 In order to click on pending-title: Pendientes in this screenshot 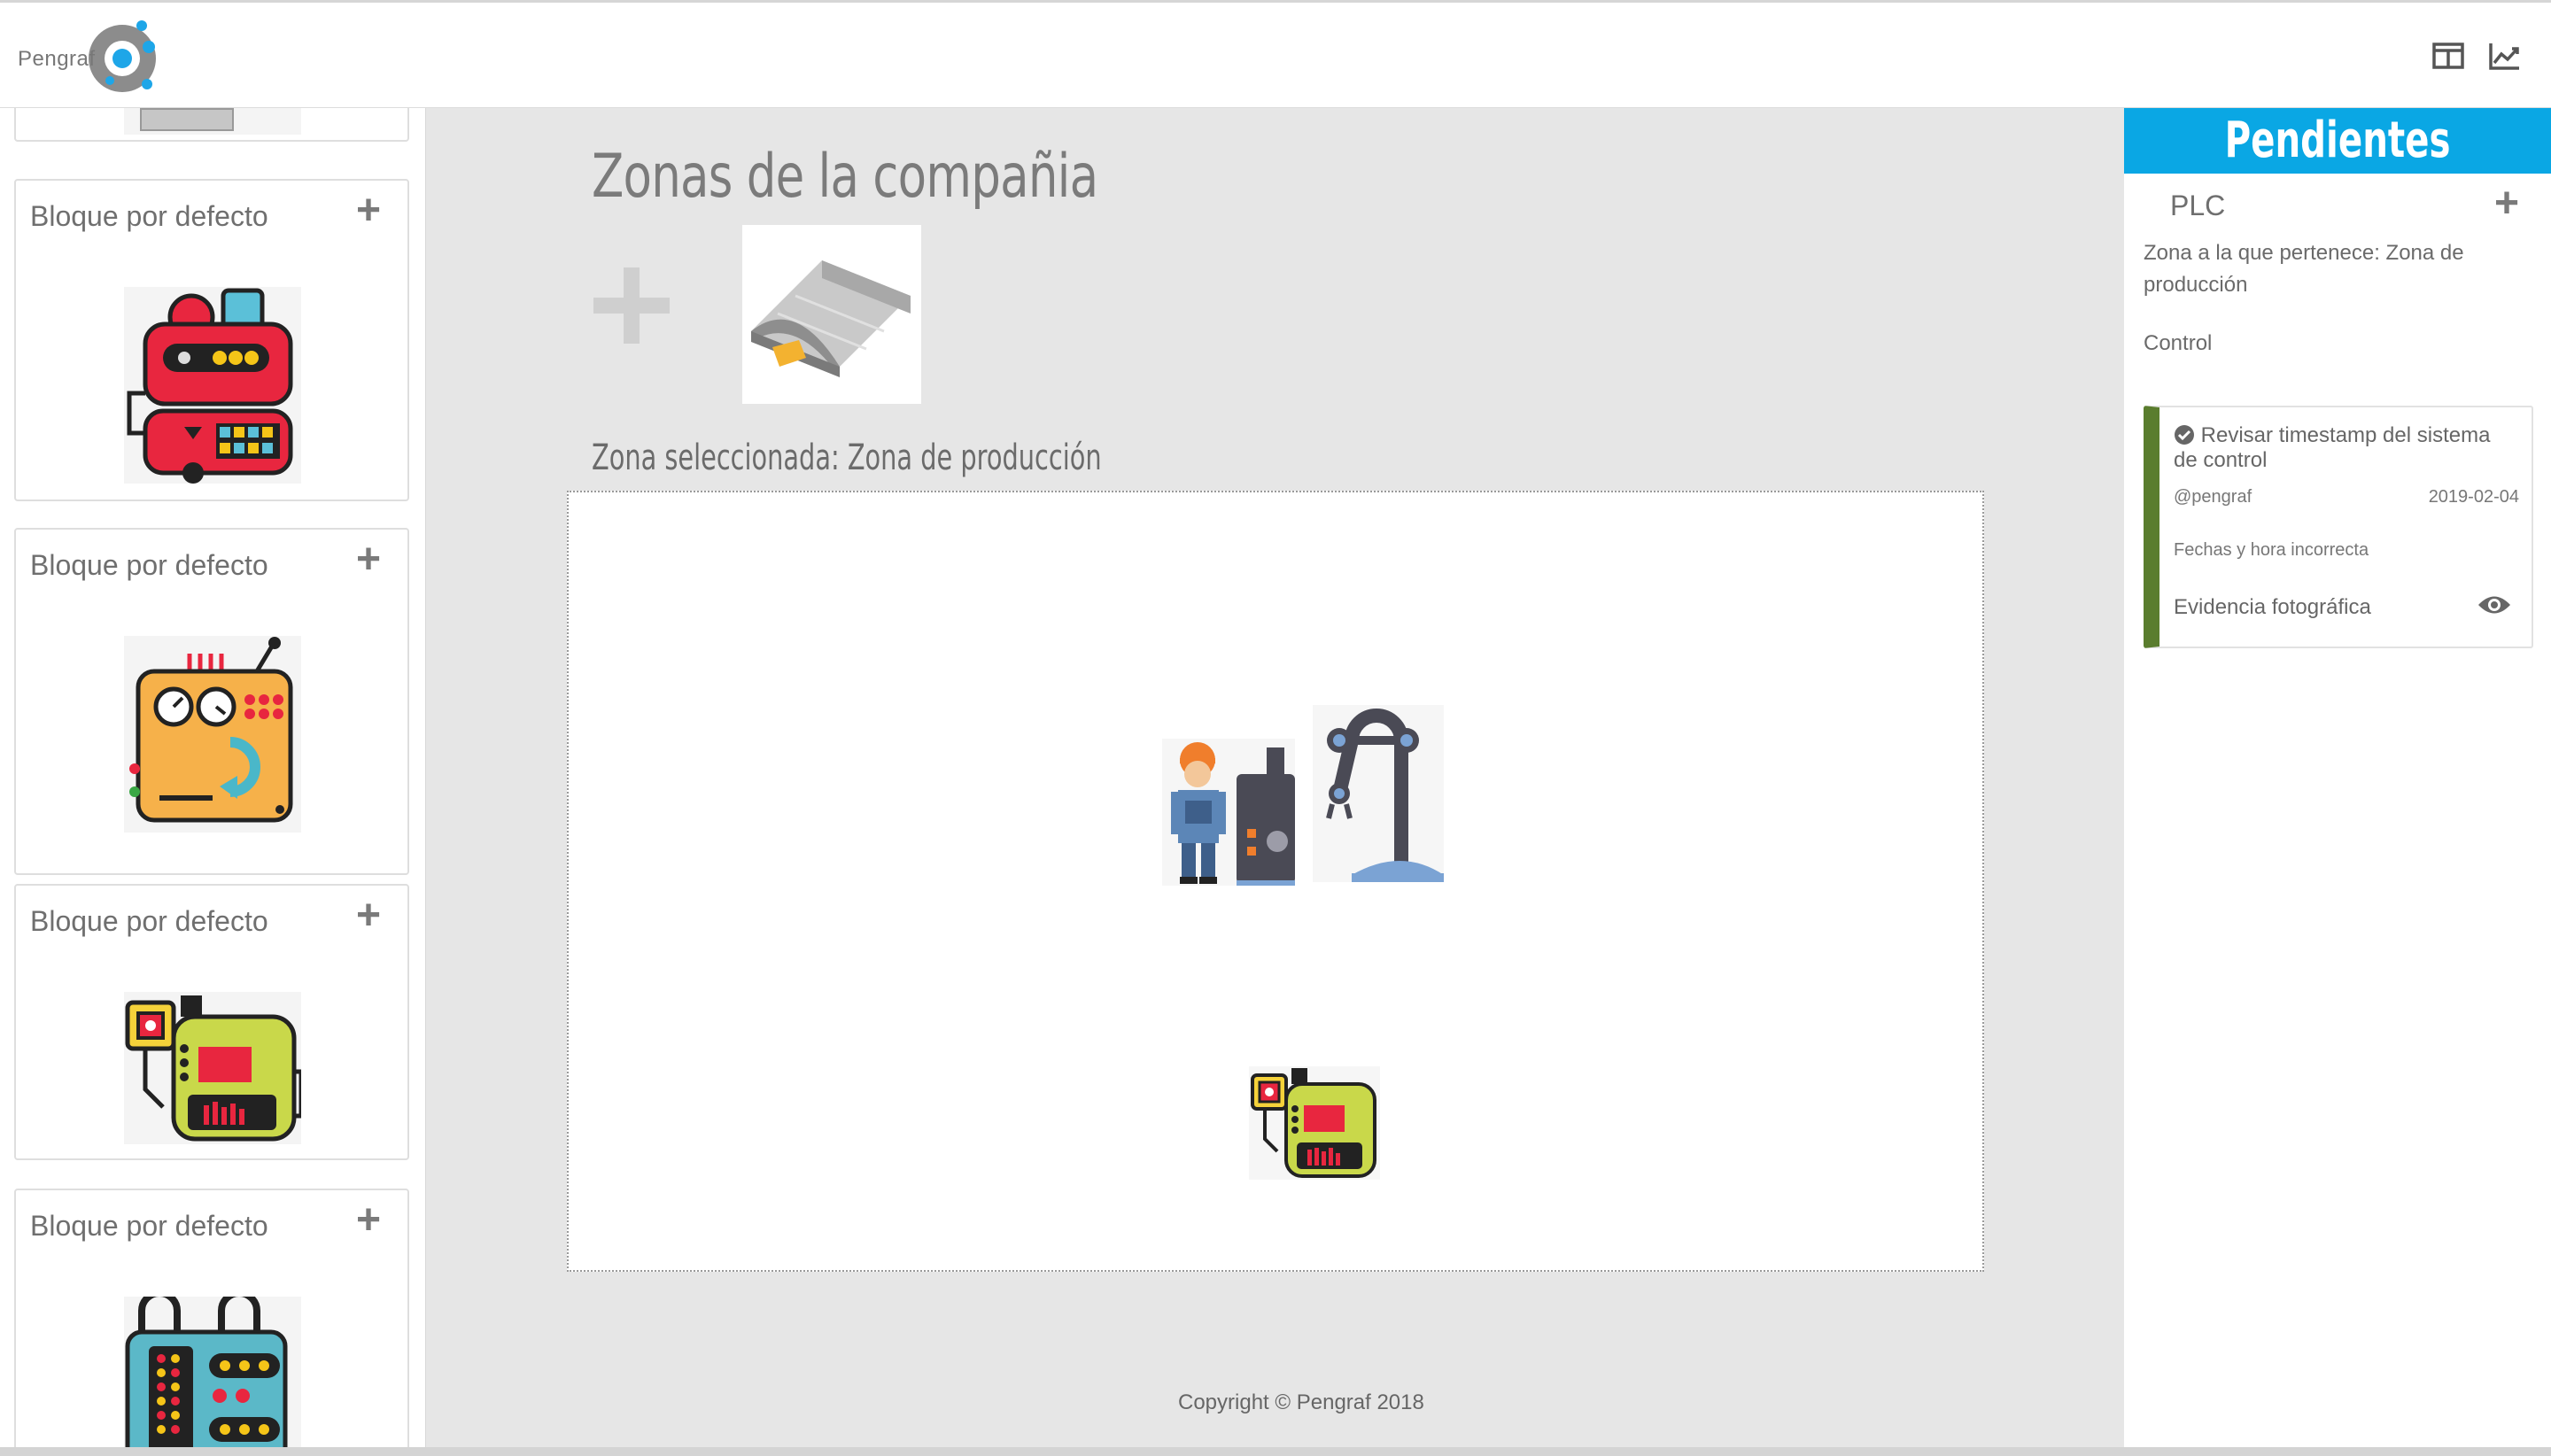, I will do `click(2337, 140)`.